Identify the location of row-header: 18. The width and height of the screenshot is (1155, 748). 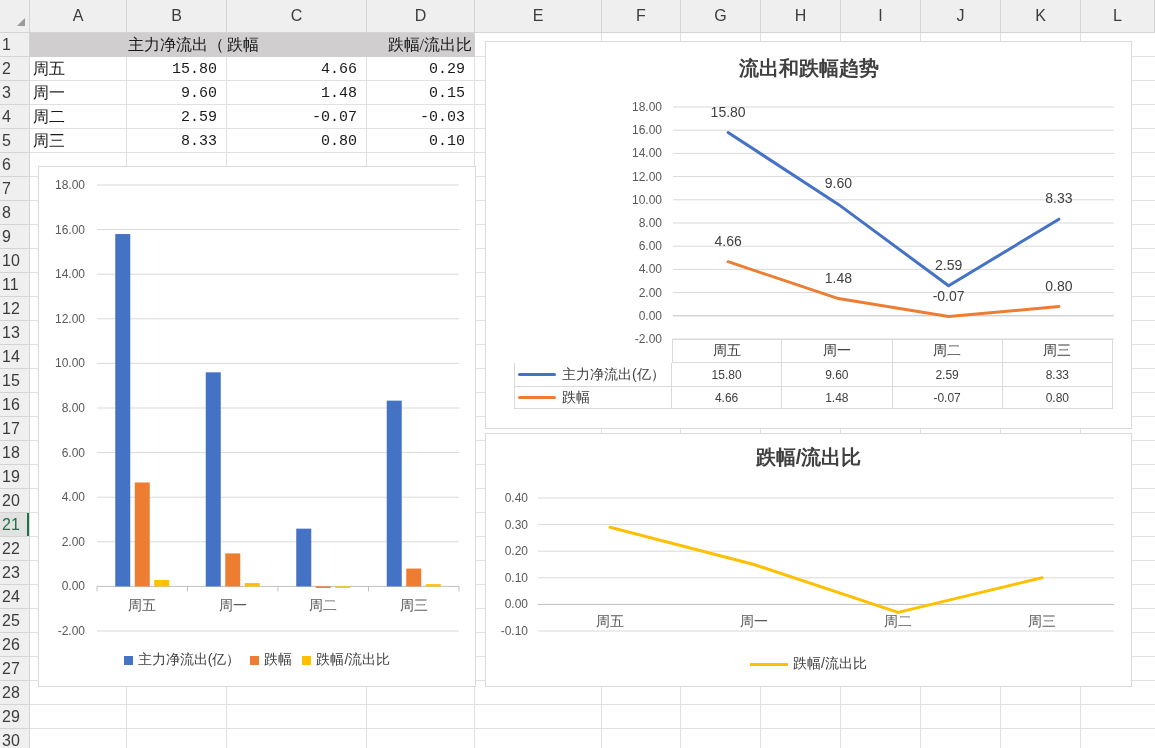
(15, 453).